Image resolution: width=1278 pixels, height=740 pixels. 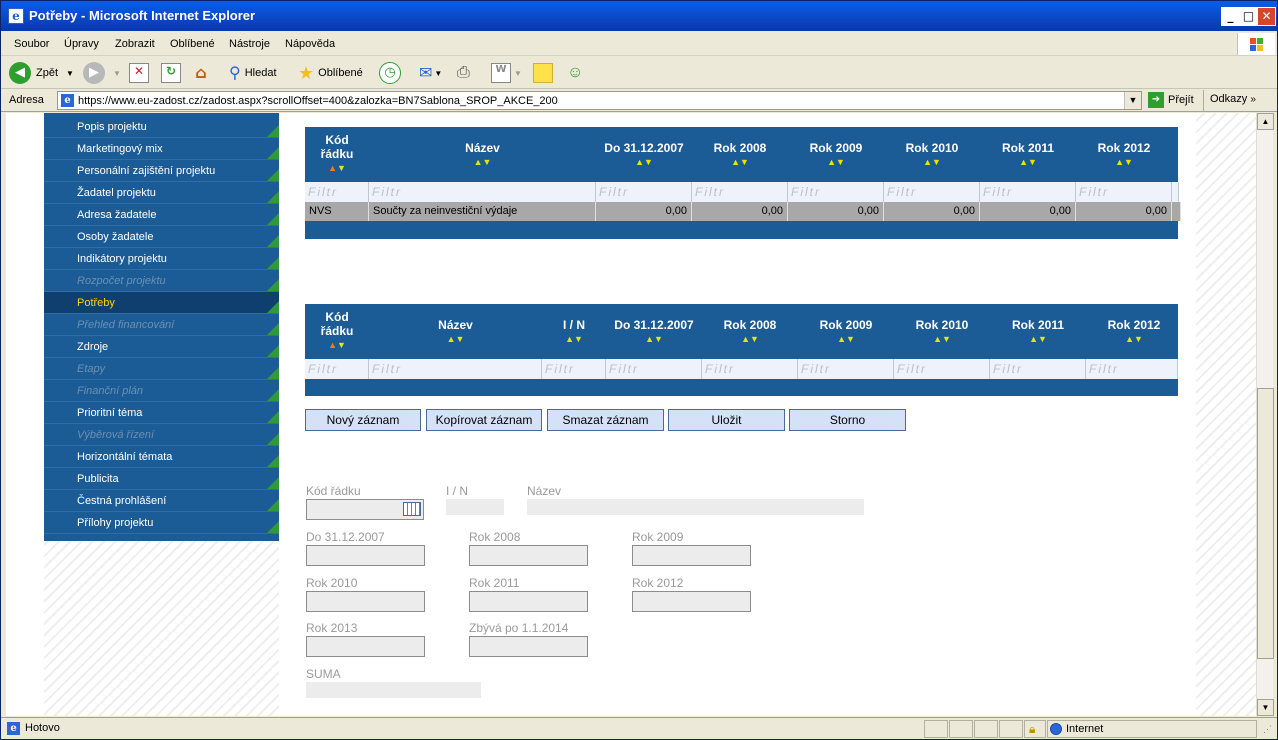 I want to click on links-button: Odkazy », so click(x=1233, y=99).